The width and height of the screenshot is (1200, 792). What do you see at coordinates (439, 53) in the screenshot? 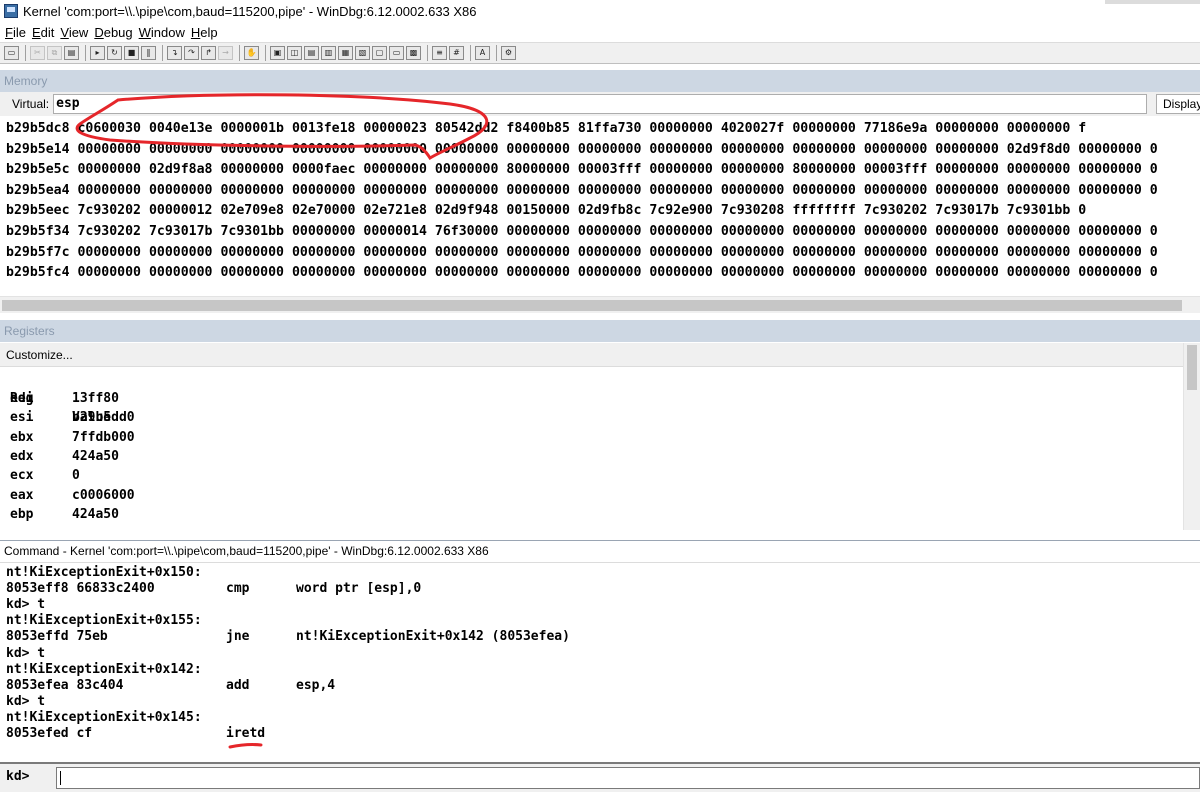
I see `source-mode-icon: ≡` at bounding box center [439, 53].